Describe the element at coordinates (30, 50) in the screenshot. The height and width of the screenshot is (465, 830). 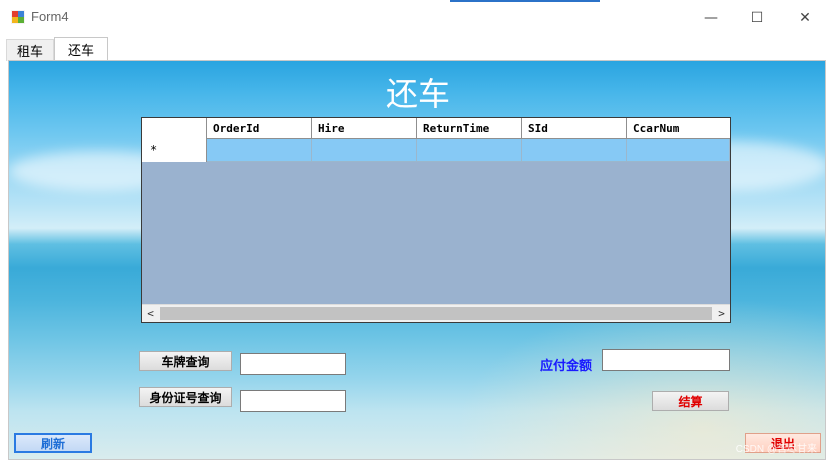
I see `tab-rent-car: 租车` at that location.